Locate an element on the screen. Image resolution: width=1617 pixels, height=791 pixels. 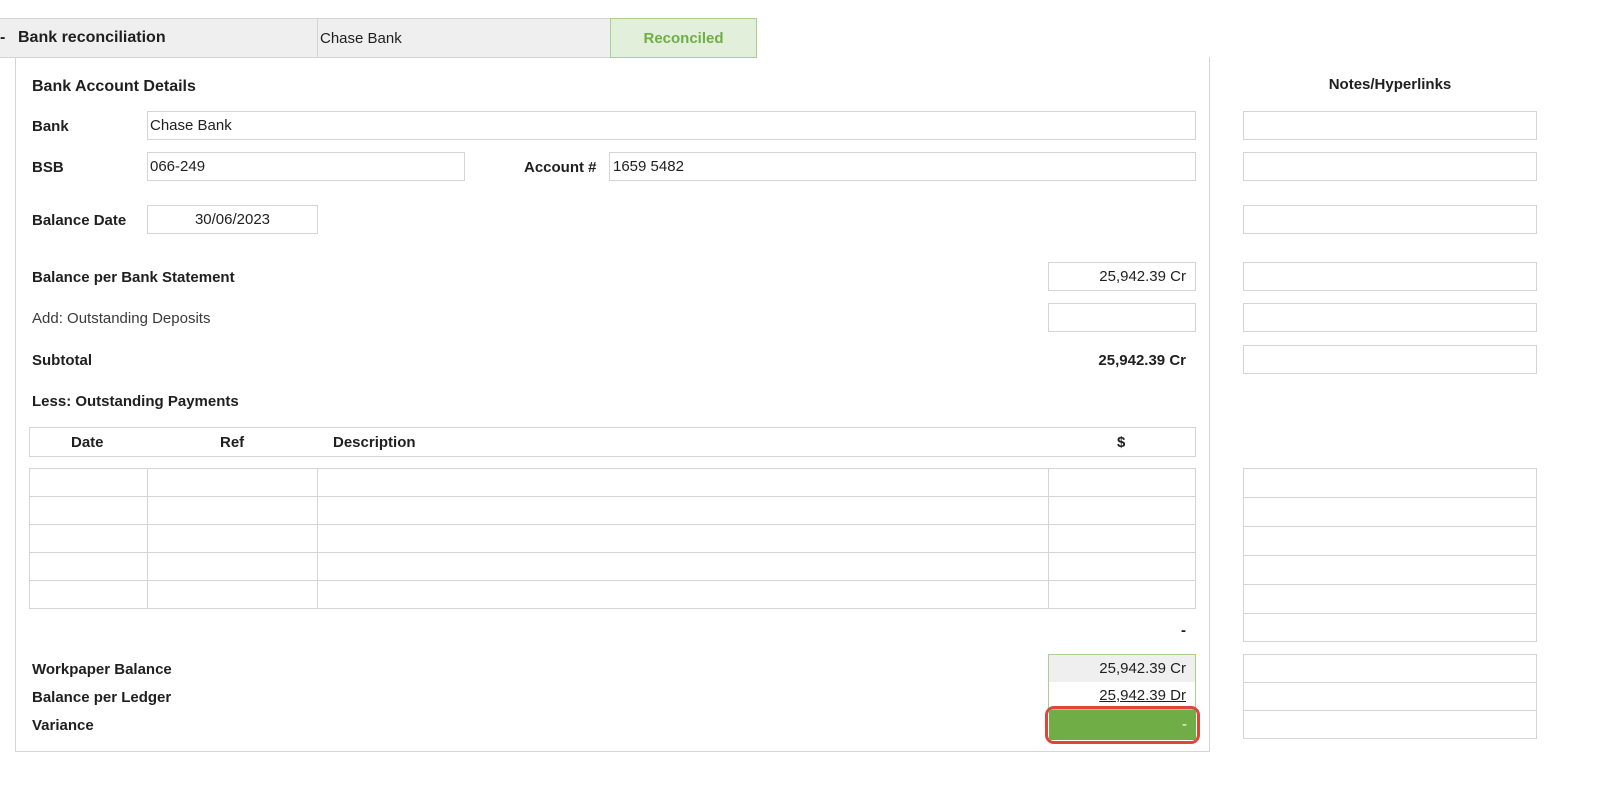
workpaper-balance-label: Workpaper Balance is located at coordinates (102, 669).